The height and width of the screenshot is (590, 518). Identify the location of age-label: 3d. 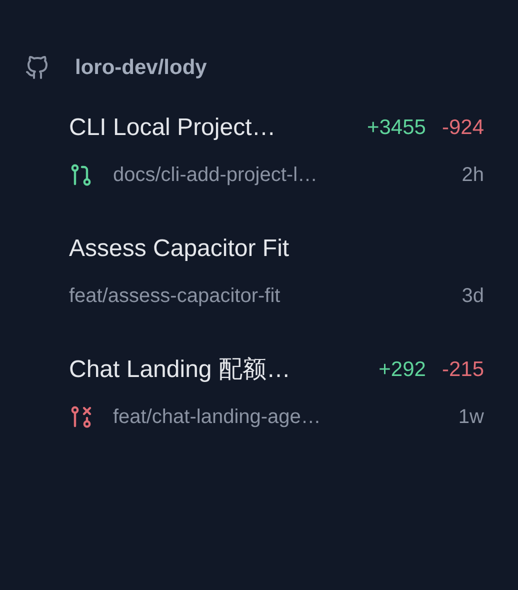
(473, 296).